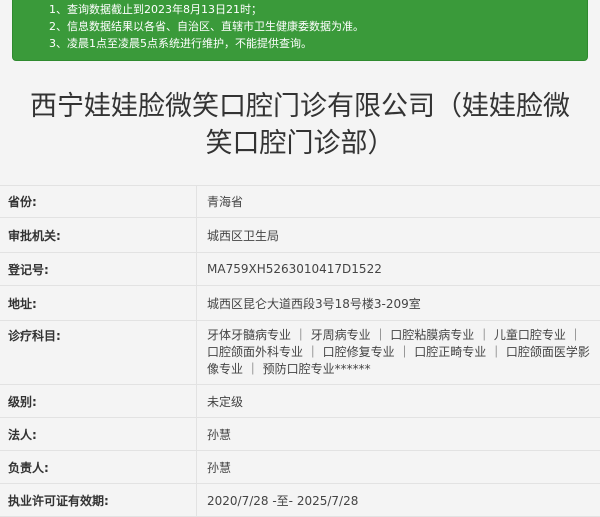 This screenshot has width=600, height=517. Describe the element at coordinates (300, 467) in the screenshot. I see `detail-row-person-in-charge: 负责人: 孙慧` at that location.